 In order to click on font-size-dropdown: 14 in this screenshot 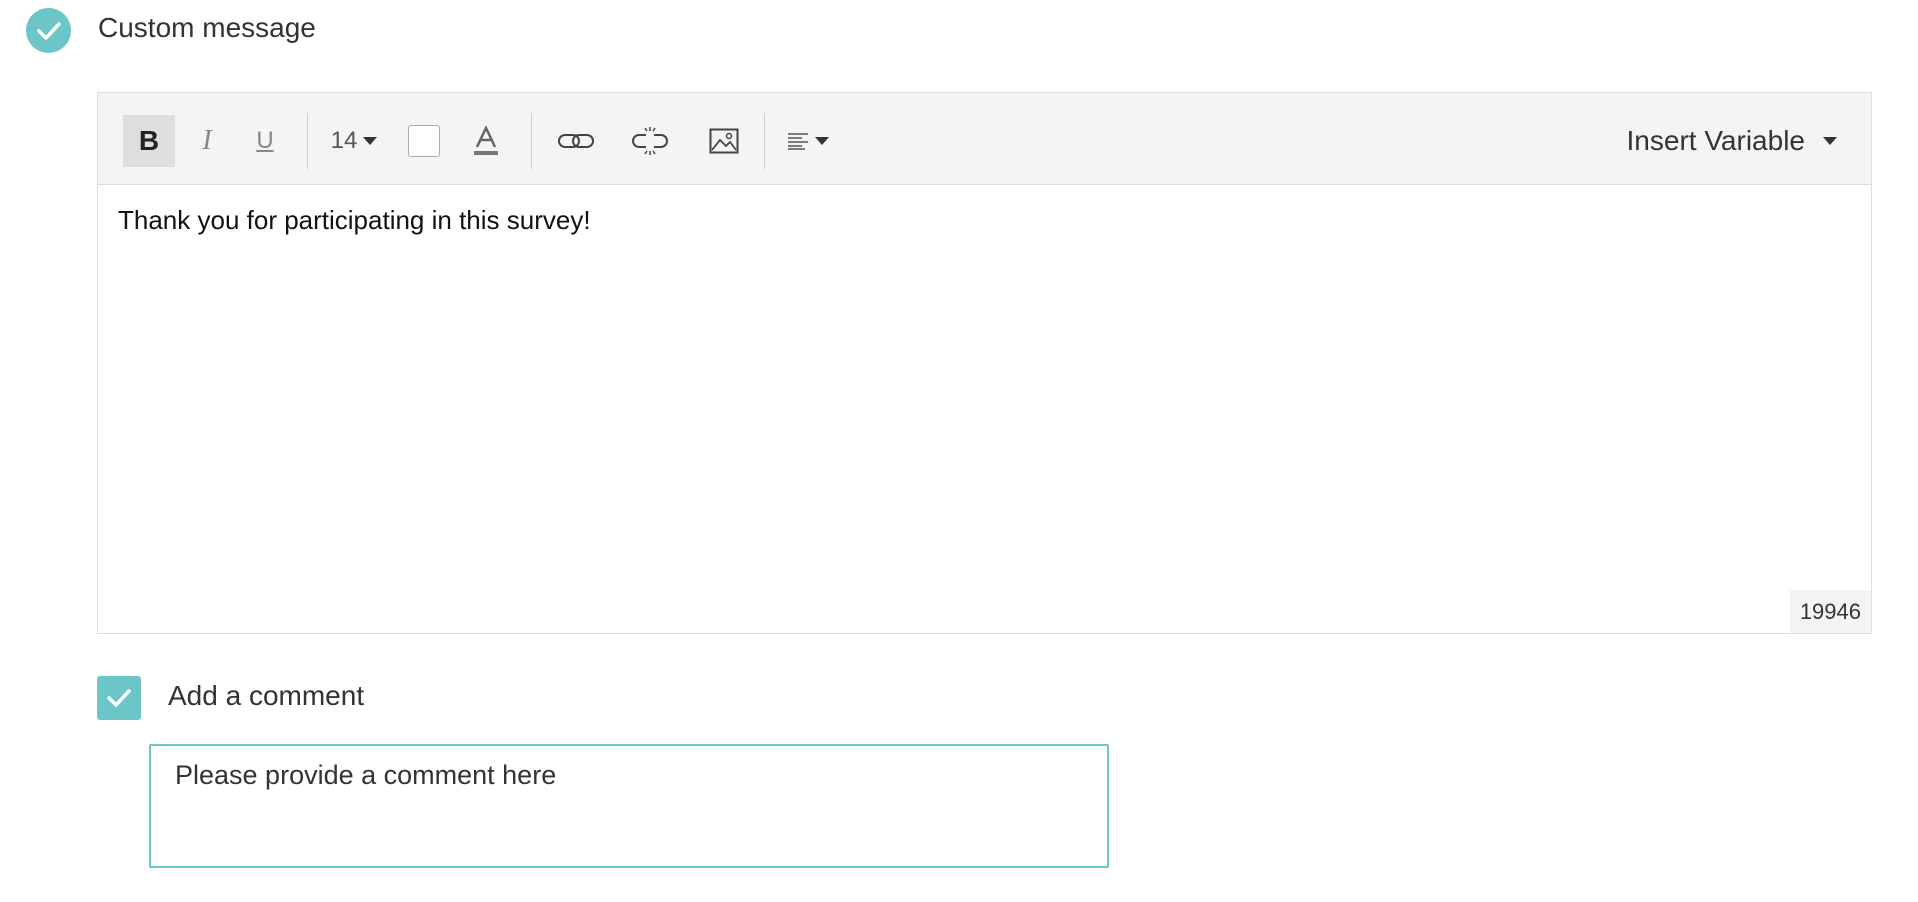, I will do `click(354, 141)`.